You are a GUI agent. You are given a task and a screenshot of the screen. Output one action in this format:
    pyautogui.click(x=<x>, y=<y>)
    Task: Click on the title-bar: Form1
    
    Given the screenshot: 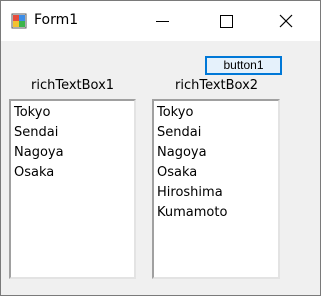 What is the action you would take?
    pyautogui.click(x=160, y=21)
    